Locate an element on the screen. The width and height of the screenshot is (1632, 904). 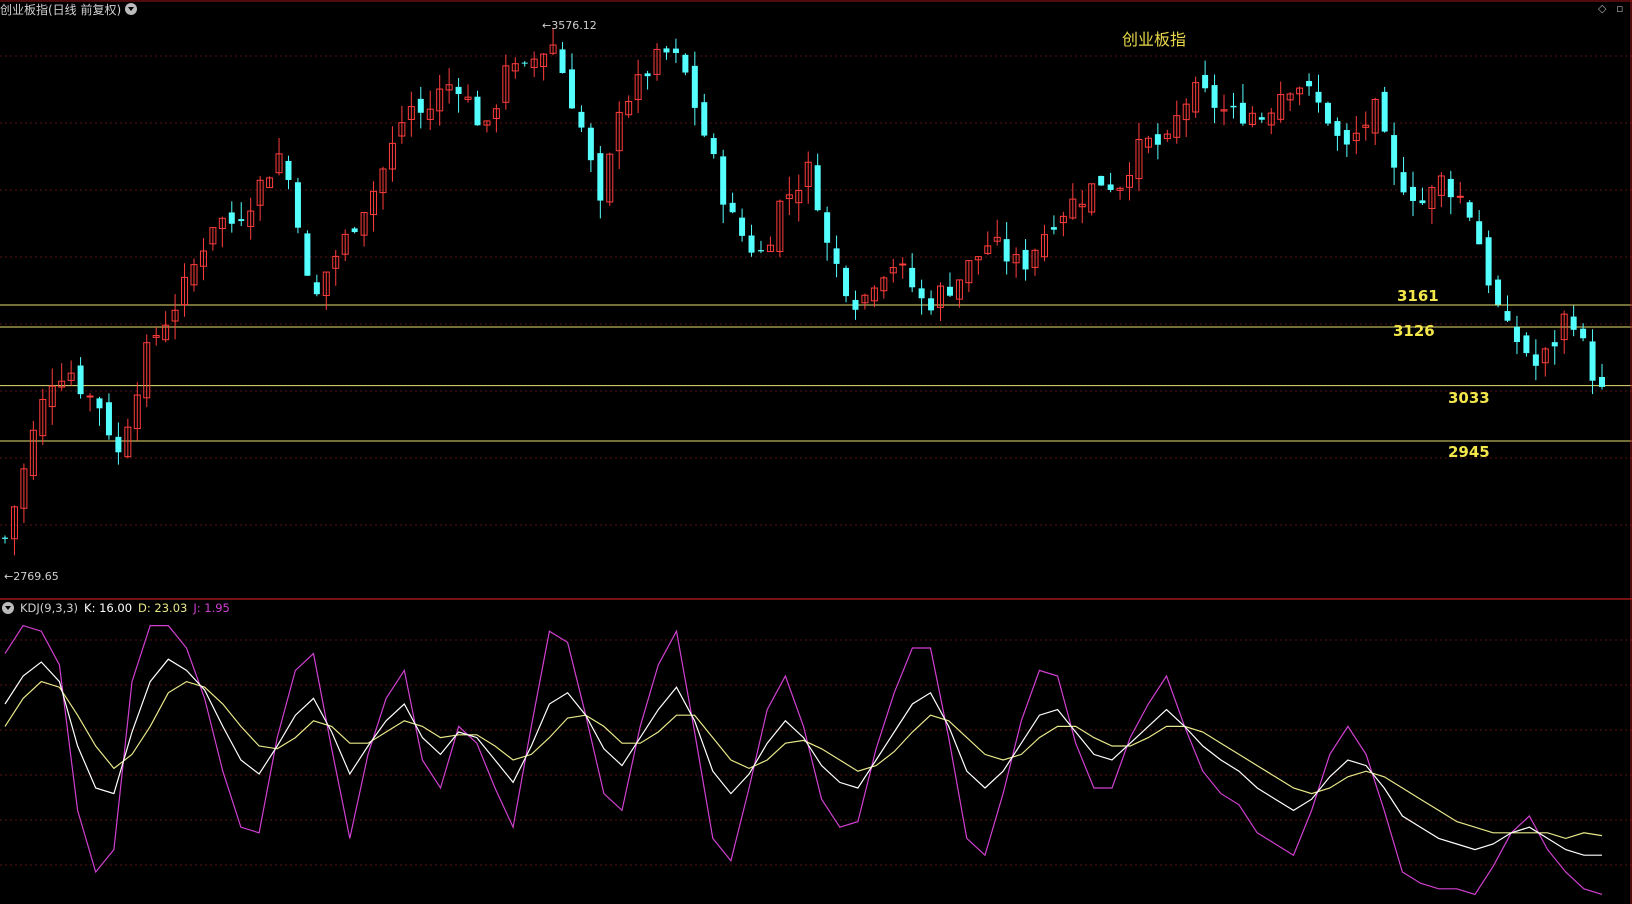
kdj-legend: KDJ(9,3,3) K: 16.00 D: 23.03 J: 1.95 is located at coordinates (118, 608).